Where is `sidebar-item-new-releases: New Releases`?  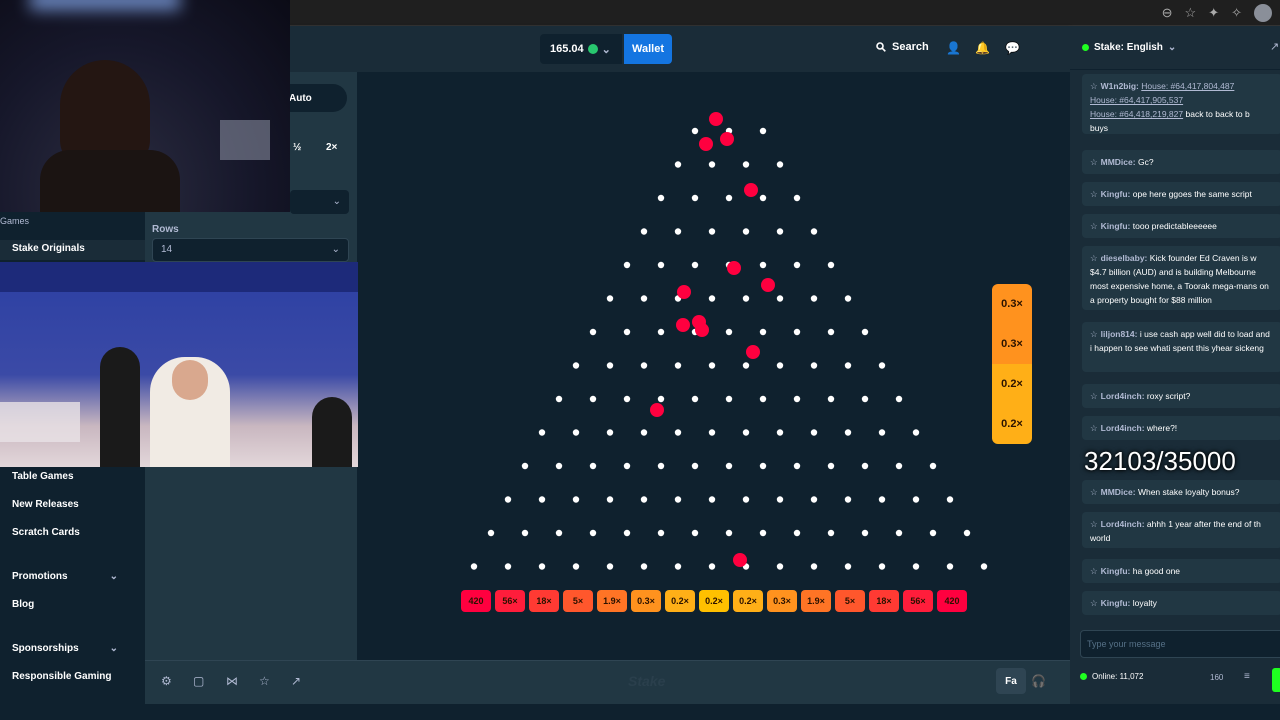 sidebar-item-new-releases: New Releases is located at coordinates (65, 504).